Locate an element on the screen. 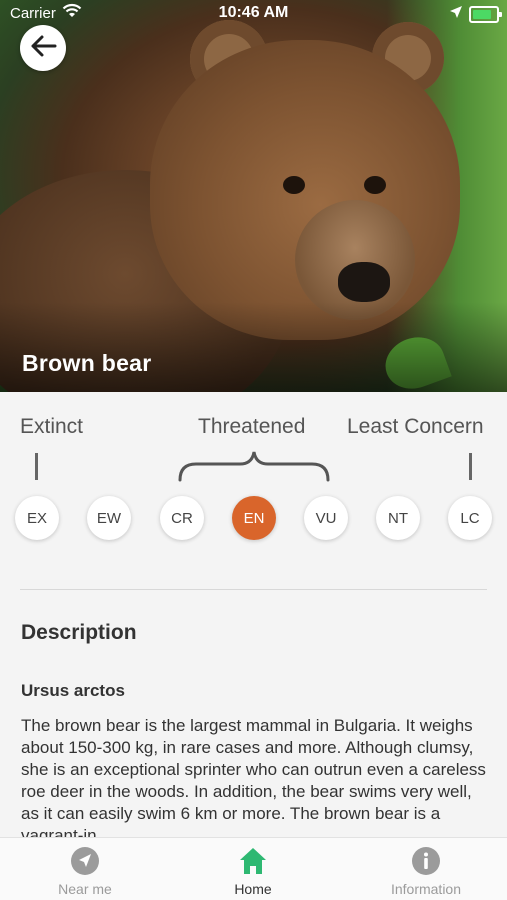 The image size is (507, 900). location-arrow-icon is located at coordinates (456, 14).